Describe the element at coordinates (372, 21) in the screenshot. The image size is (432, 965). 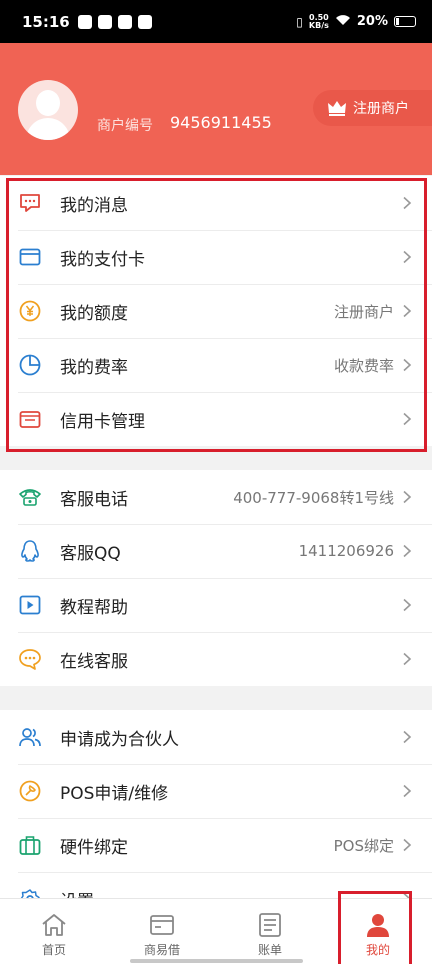
I see `battery-percent: 20%` at that location.